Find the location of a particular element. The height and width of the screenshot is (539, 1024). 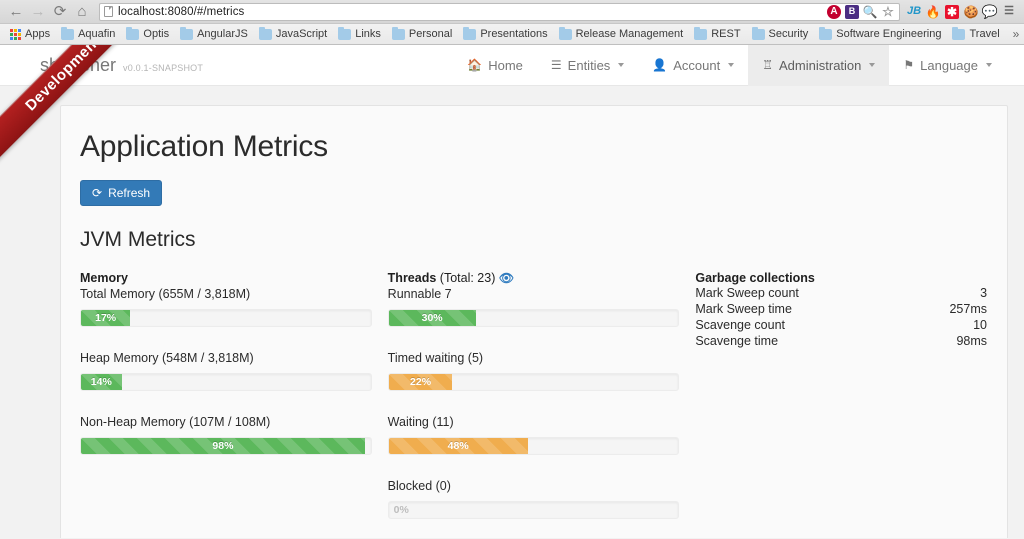

progress-bar-fill: 17% is located at coordinates (106, 318).